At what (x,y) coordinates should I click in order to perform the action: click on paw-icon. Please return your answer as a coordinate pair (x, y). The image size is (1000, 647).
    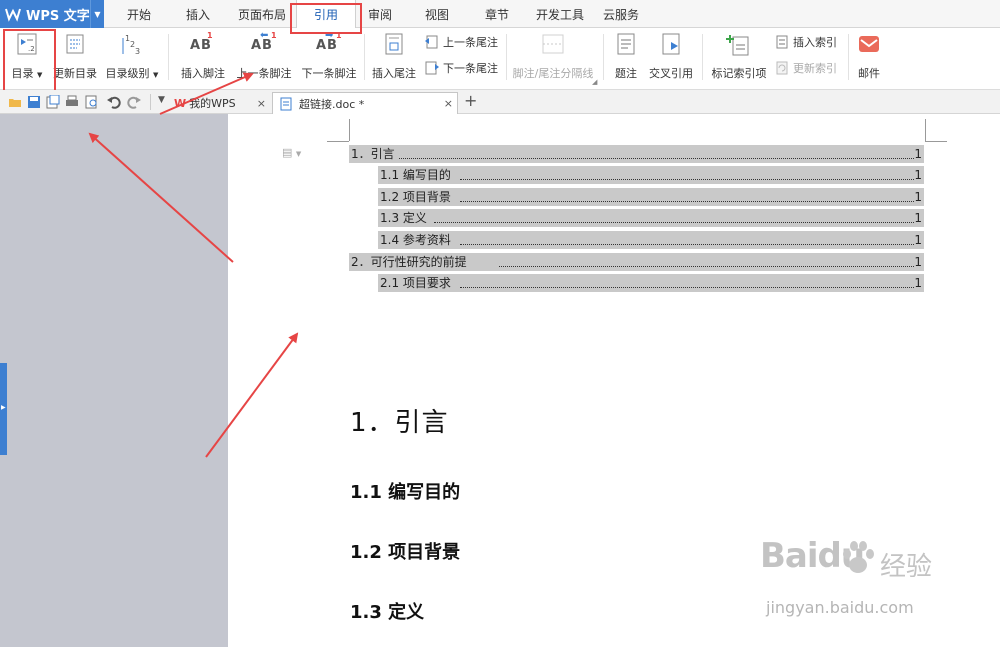
    Looking at the image, I should click on (858, 557).